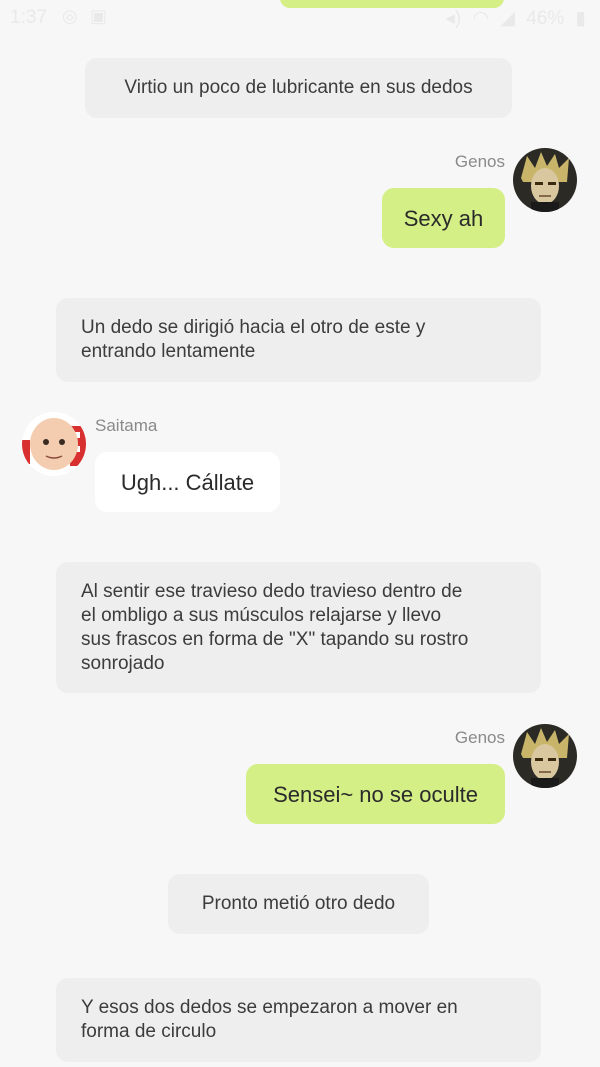  What do you see at coordinates (28, 17) in the screenshot?
I see `status-time: 1:37` at bounding box center [28, 17].